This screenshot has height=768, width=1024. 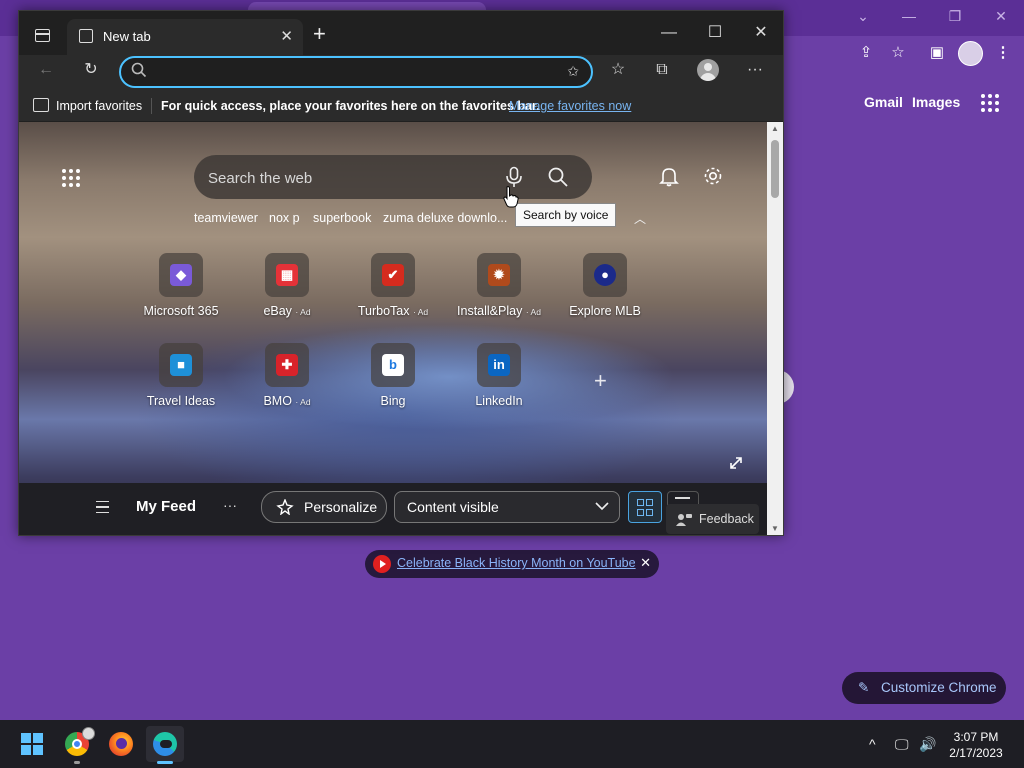 I want to click on quick-link-tile: ■ Travel Ideas, so click(x=181, y=383).